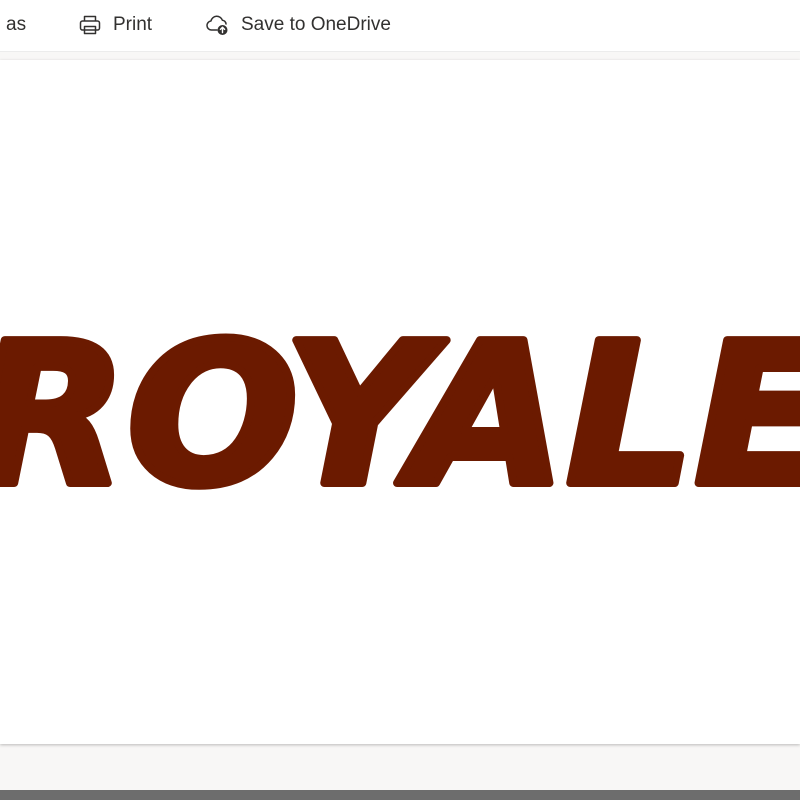 This screenshot has height=800, width=800. I want to click on save-as-label: as, so click(16, 24).